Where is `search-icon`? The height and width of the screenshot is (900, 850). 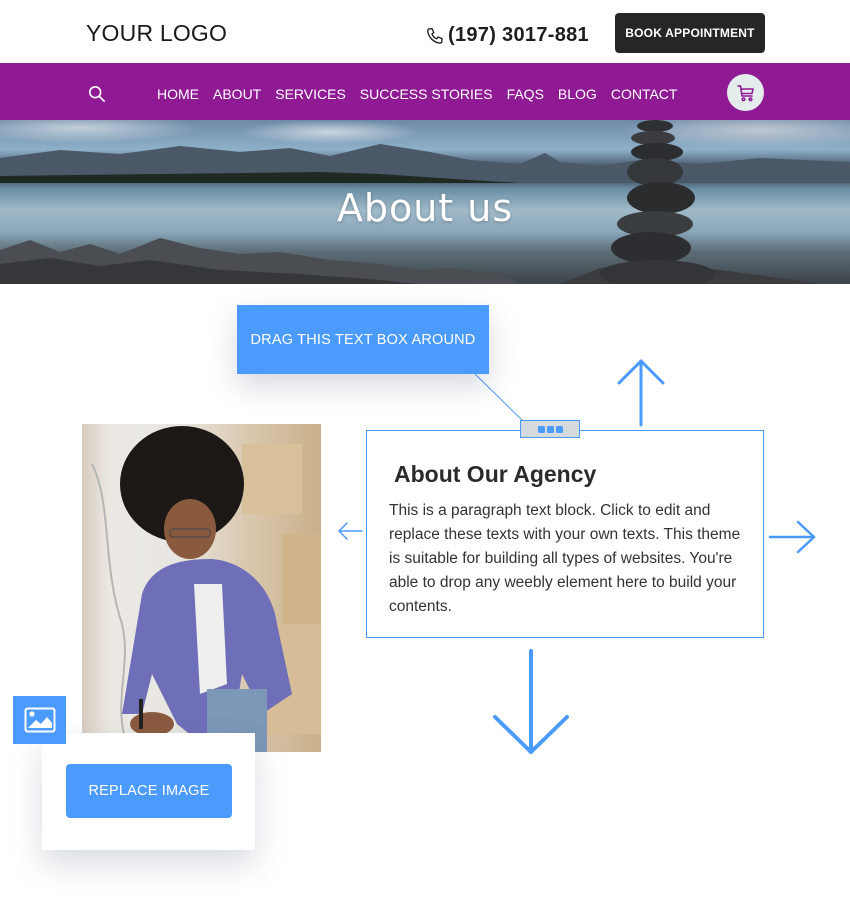 search-icon is located at coordinates (97, 94).